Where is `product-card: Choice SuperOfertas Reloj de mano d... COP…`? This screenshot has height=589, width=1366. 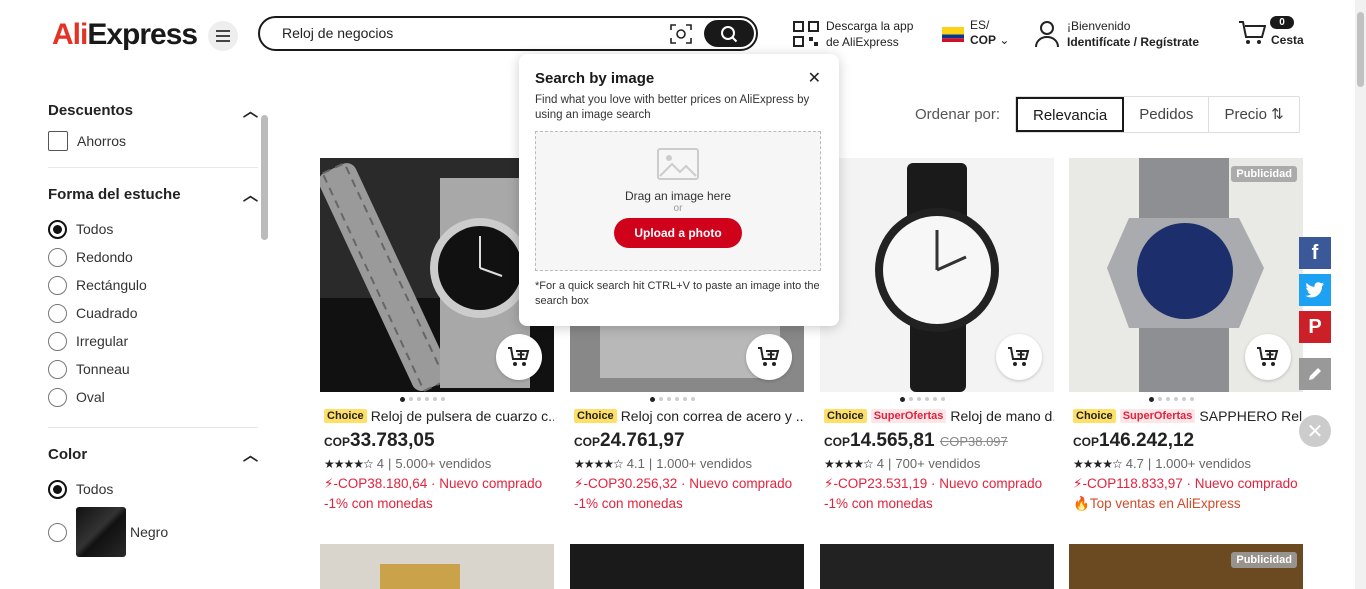
product-card: Choice SuperOfertas Reloj de mano d... COP… is located at coordinates (937, 334).